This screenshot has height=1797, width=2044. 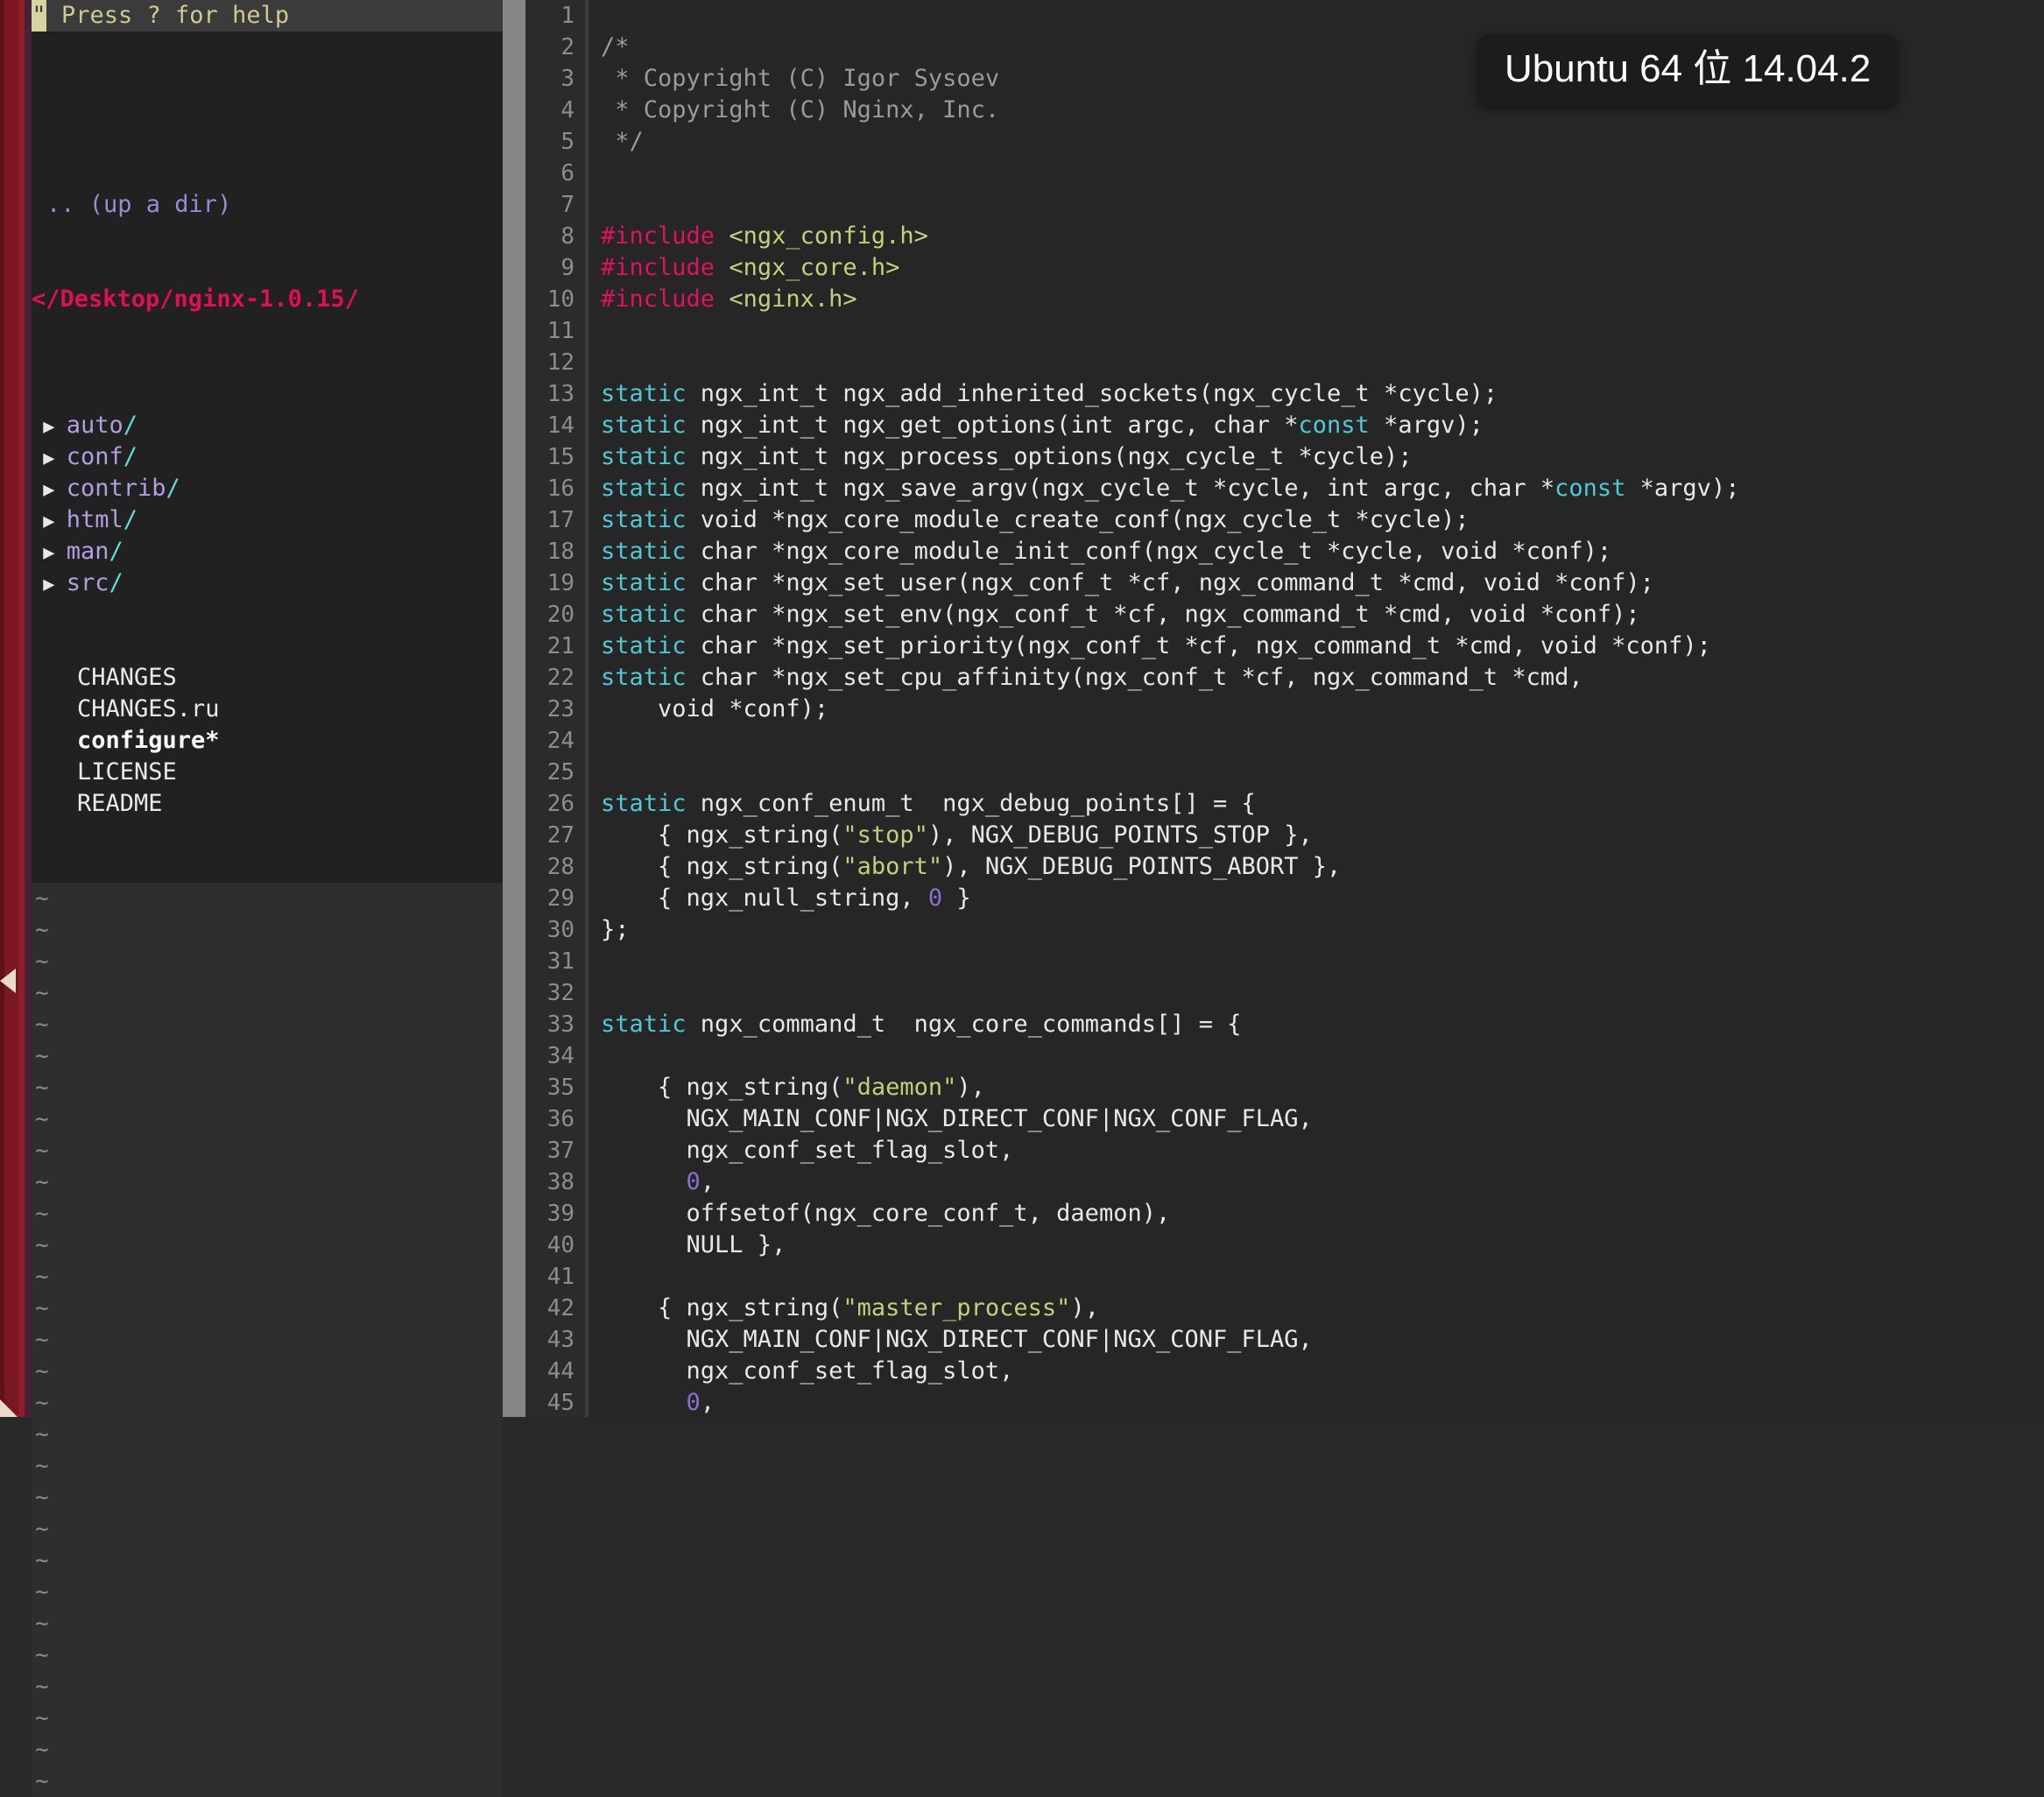 What do you see at coordinates (560, 804) in the screenshot?
I see `line-number: 26` at bounding box center [560, 804].